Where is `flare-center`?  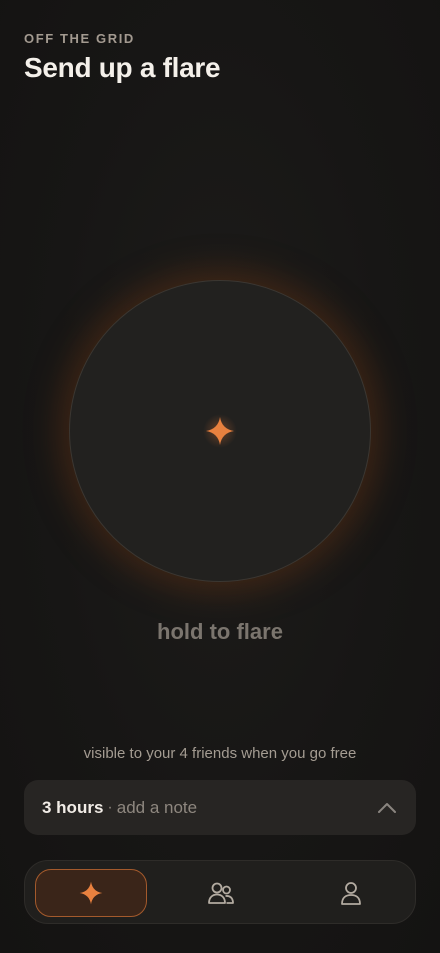
flare-center is located at coordinates (220, 431).